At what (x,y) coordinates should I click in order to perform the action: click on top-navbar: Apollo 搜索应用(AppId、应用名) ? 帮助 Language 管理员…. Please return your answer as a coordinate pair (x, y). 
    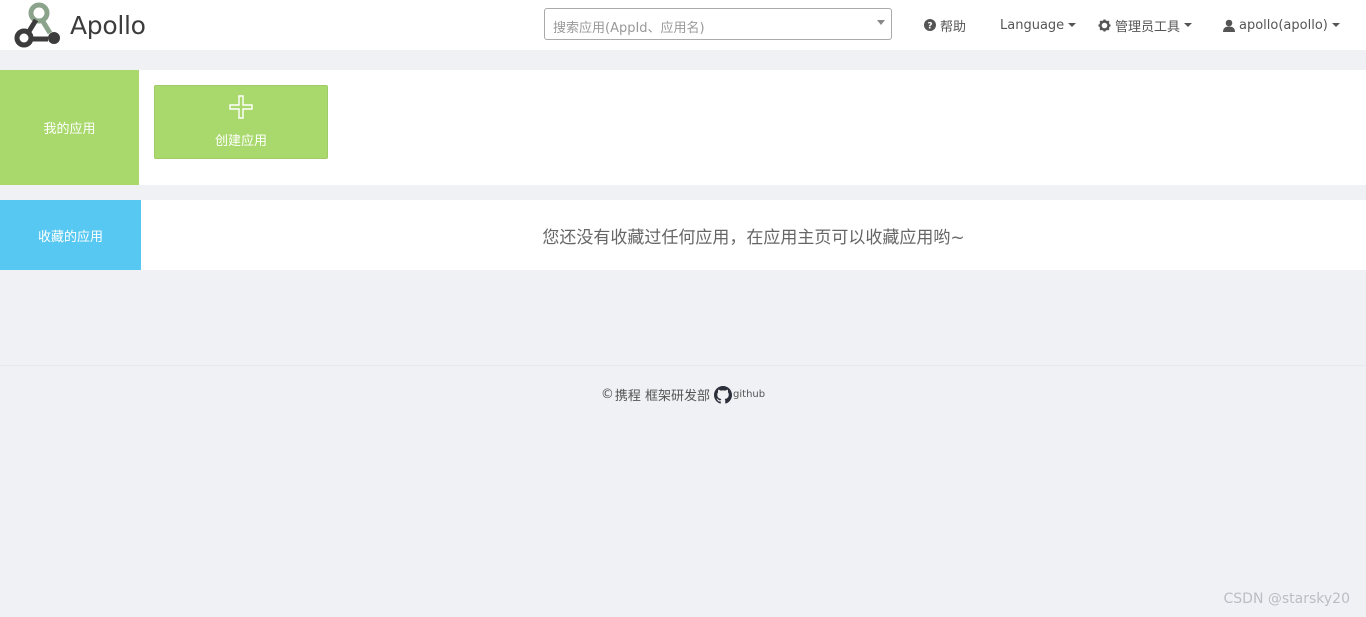
    Looking at the image, I should click on (683, 25).